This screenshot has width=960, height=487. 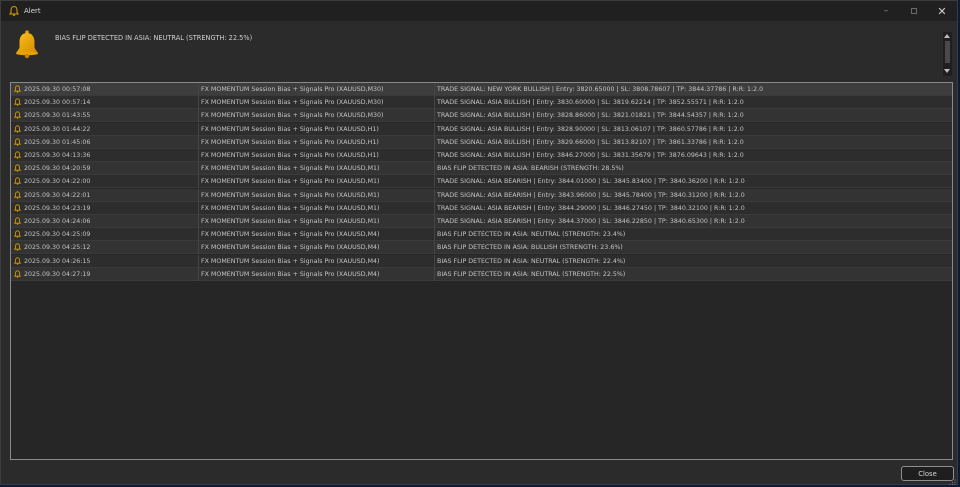 I want to click on window-close-button: ✕, so click(x=942, y=11).